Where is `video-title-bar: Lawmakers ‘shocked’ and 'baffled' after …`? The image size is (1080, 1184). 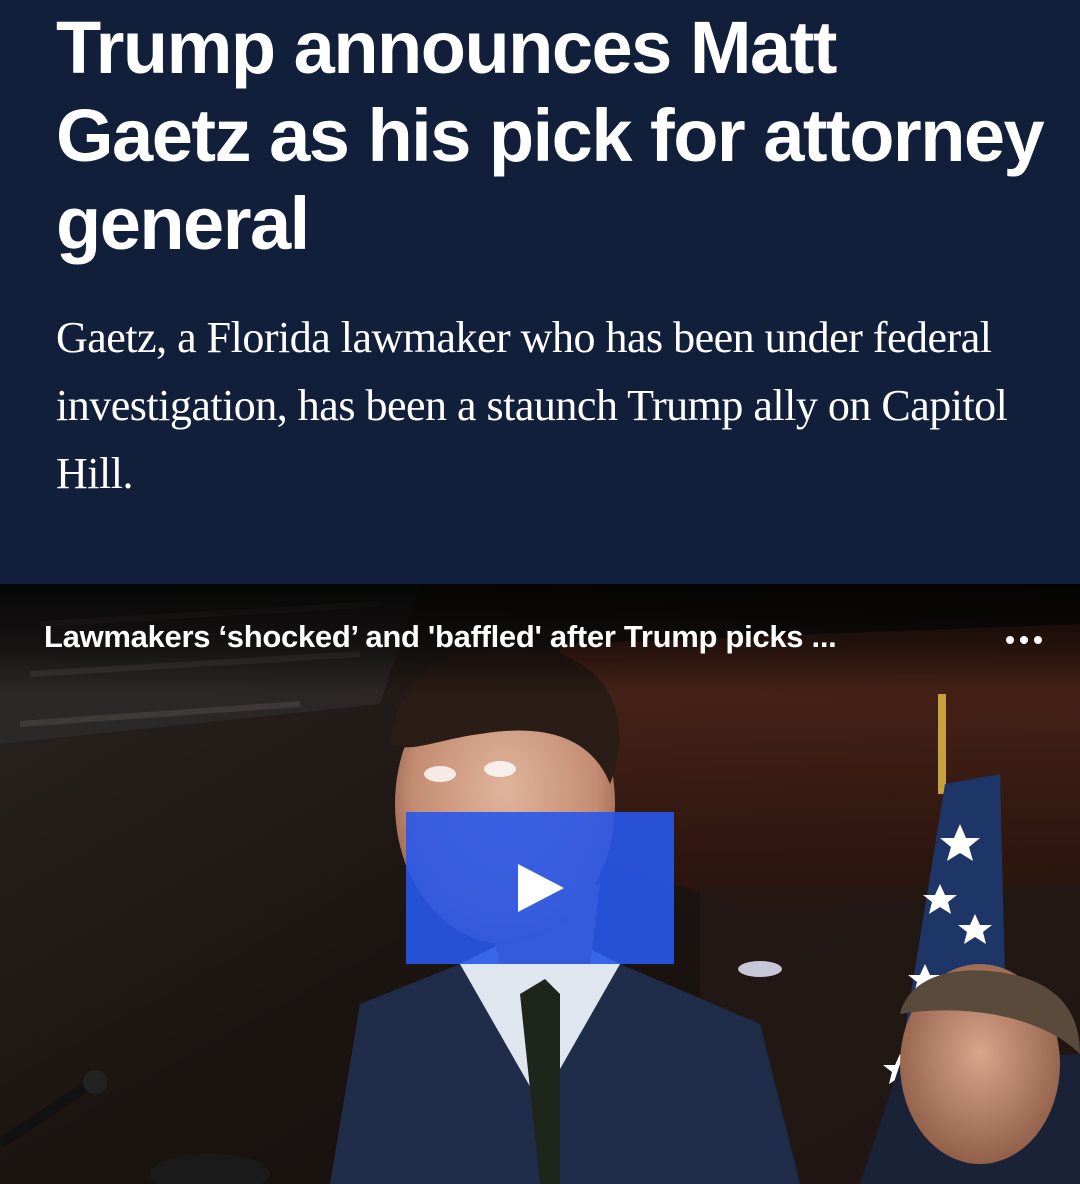 video-title-bar: Lawmakers ‘shocked’ and 'baffled' after … is located at coordinates (540, 639).